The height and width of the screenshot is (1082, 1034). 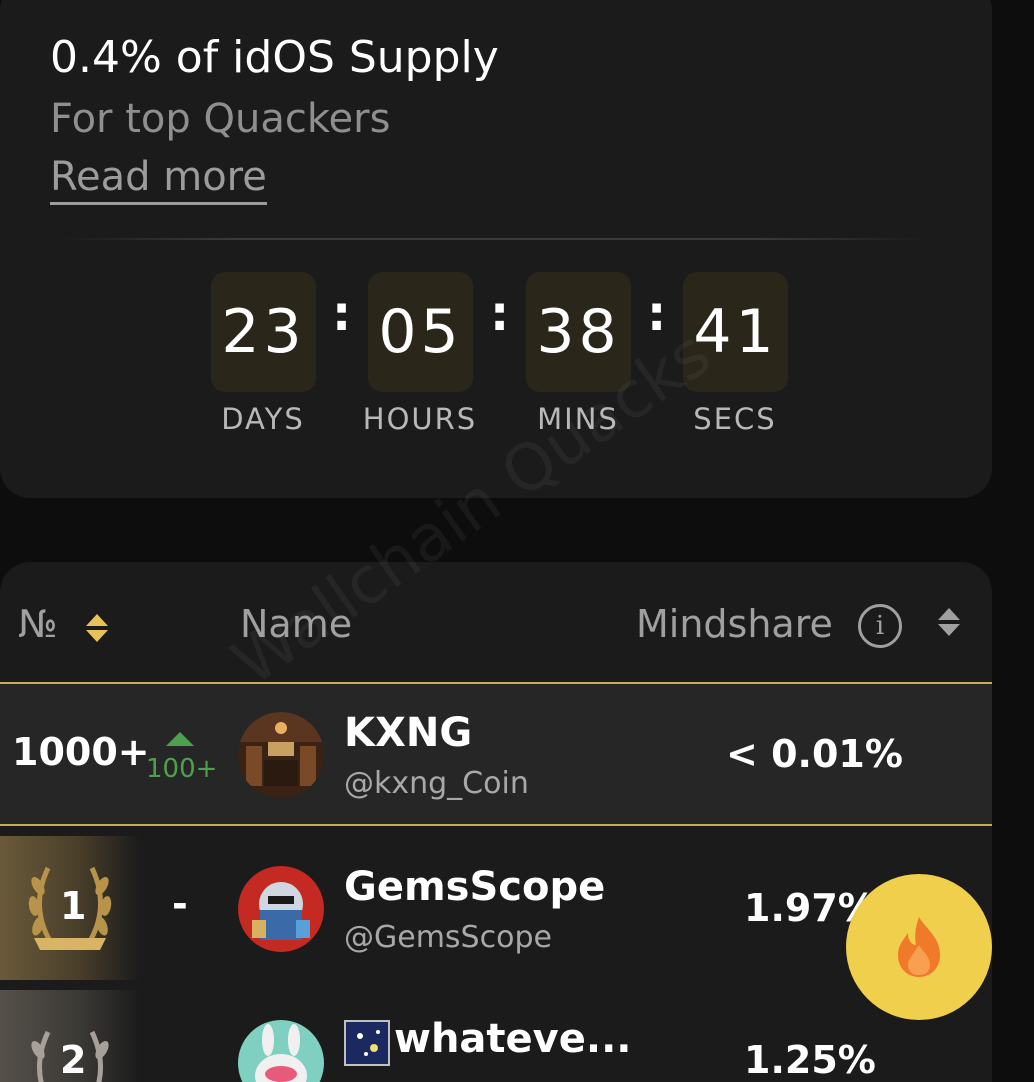 I want to click on rank-value: 2, so click(x=73, y=1060).